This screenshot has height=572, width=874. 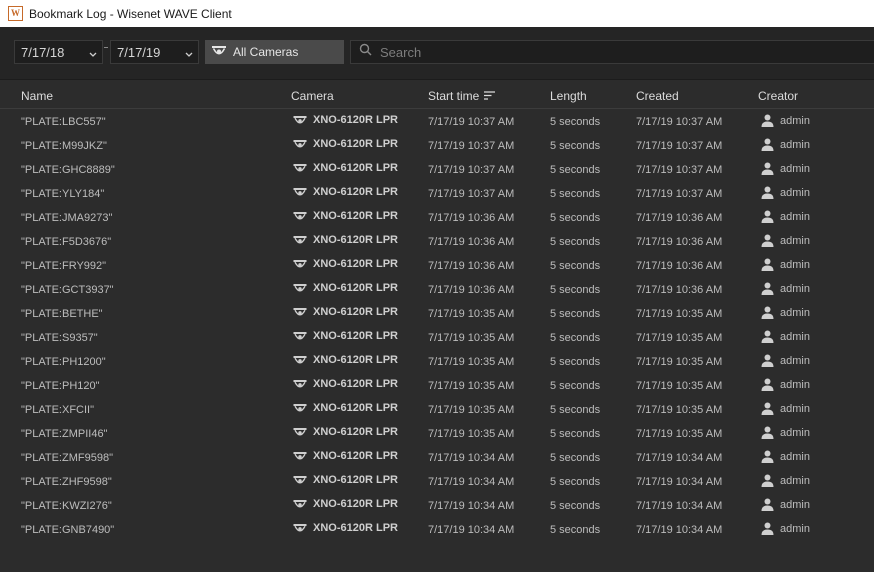 I want to click on bookmark-name: "PLATE:FRY992", so click(x=64, y=266).